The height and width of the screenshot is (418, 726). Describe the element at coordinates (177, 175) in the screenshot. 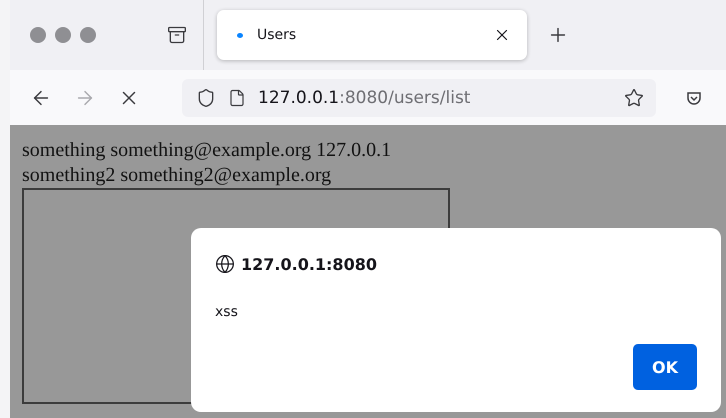

I see `user-entry: something2 something2@example.org` at that location.